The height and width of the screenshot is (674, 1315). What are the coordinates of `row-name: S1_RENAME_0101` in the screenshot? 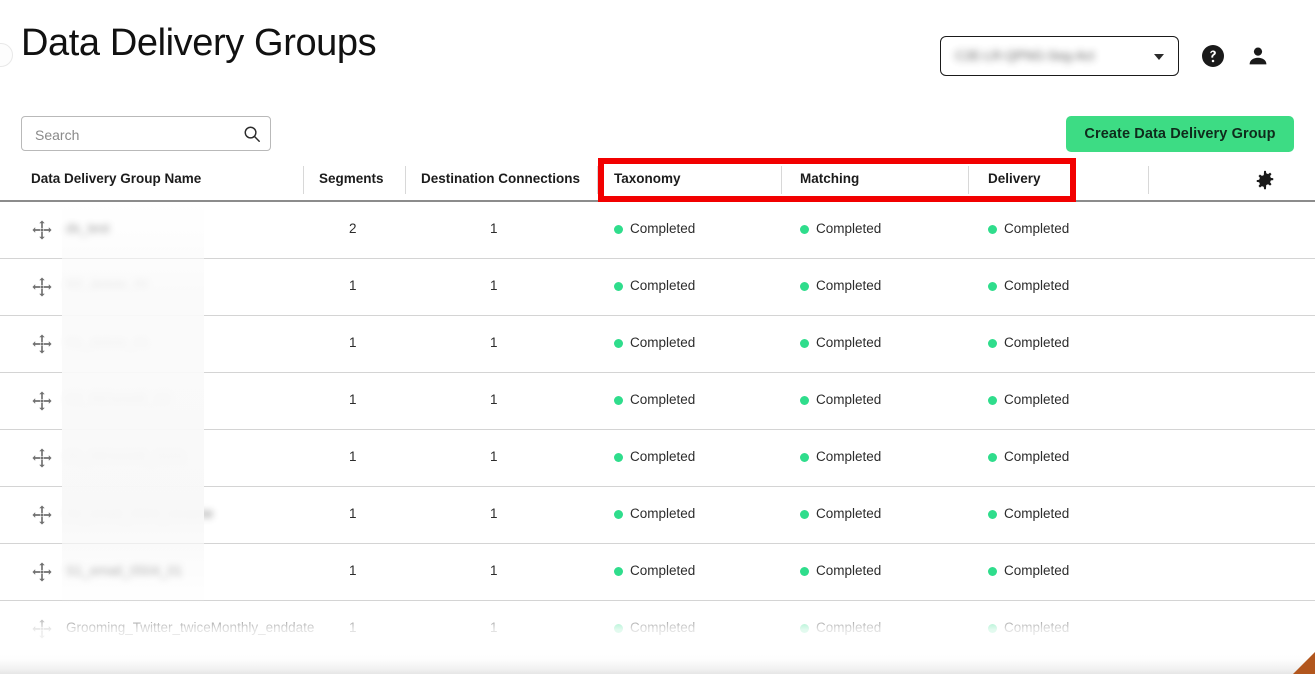 It's located at (125, 456).